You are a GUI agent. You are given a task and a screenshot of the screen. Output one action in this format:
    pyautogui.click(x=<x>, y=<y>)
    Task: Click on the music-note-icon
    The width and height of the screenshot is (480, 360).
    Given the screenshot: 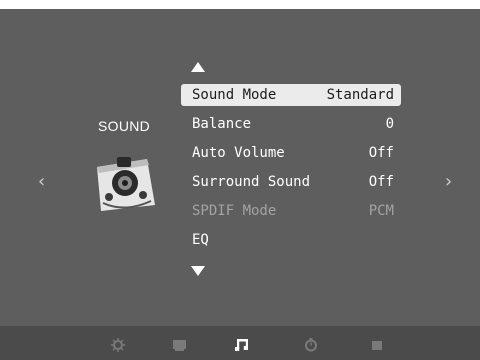 What is the action you would take?
    pyautogui.click(x=242, y=345)
    